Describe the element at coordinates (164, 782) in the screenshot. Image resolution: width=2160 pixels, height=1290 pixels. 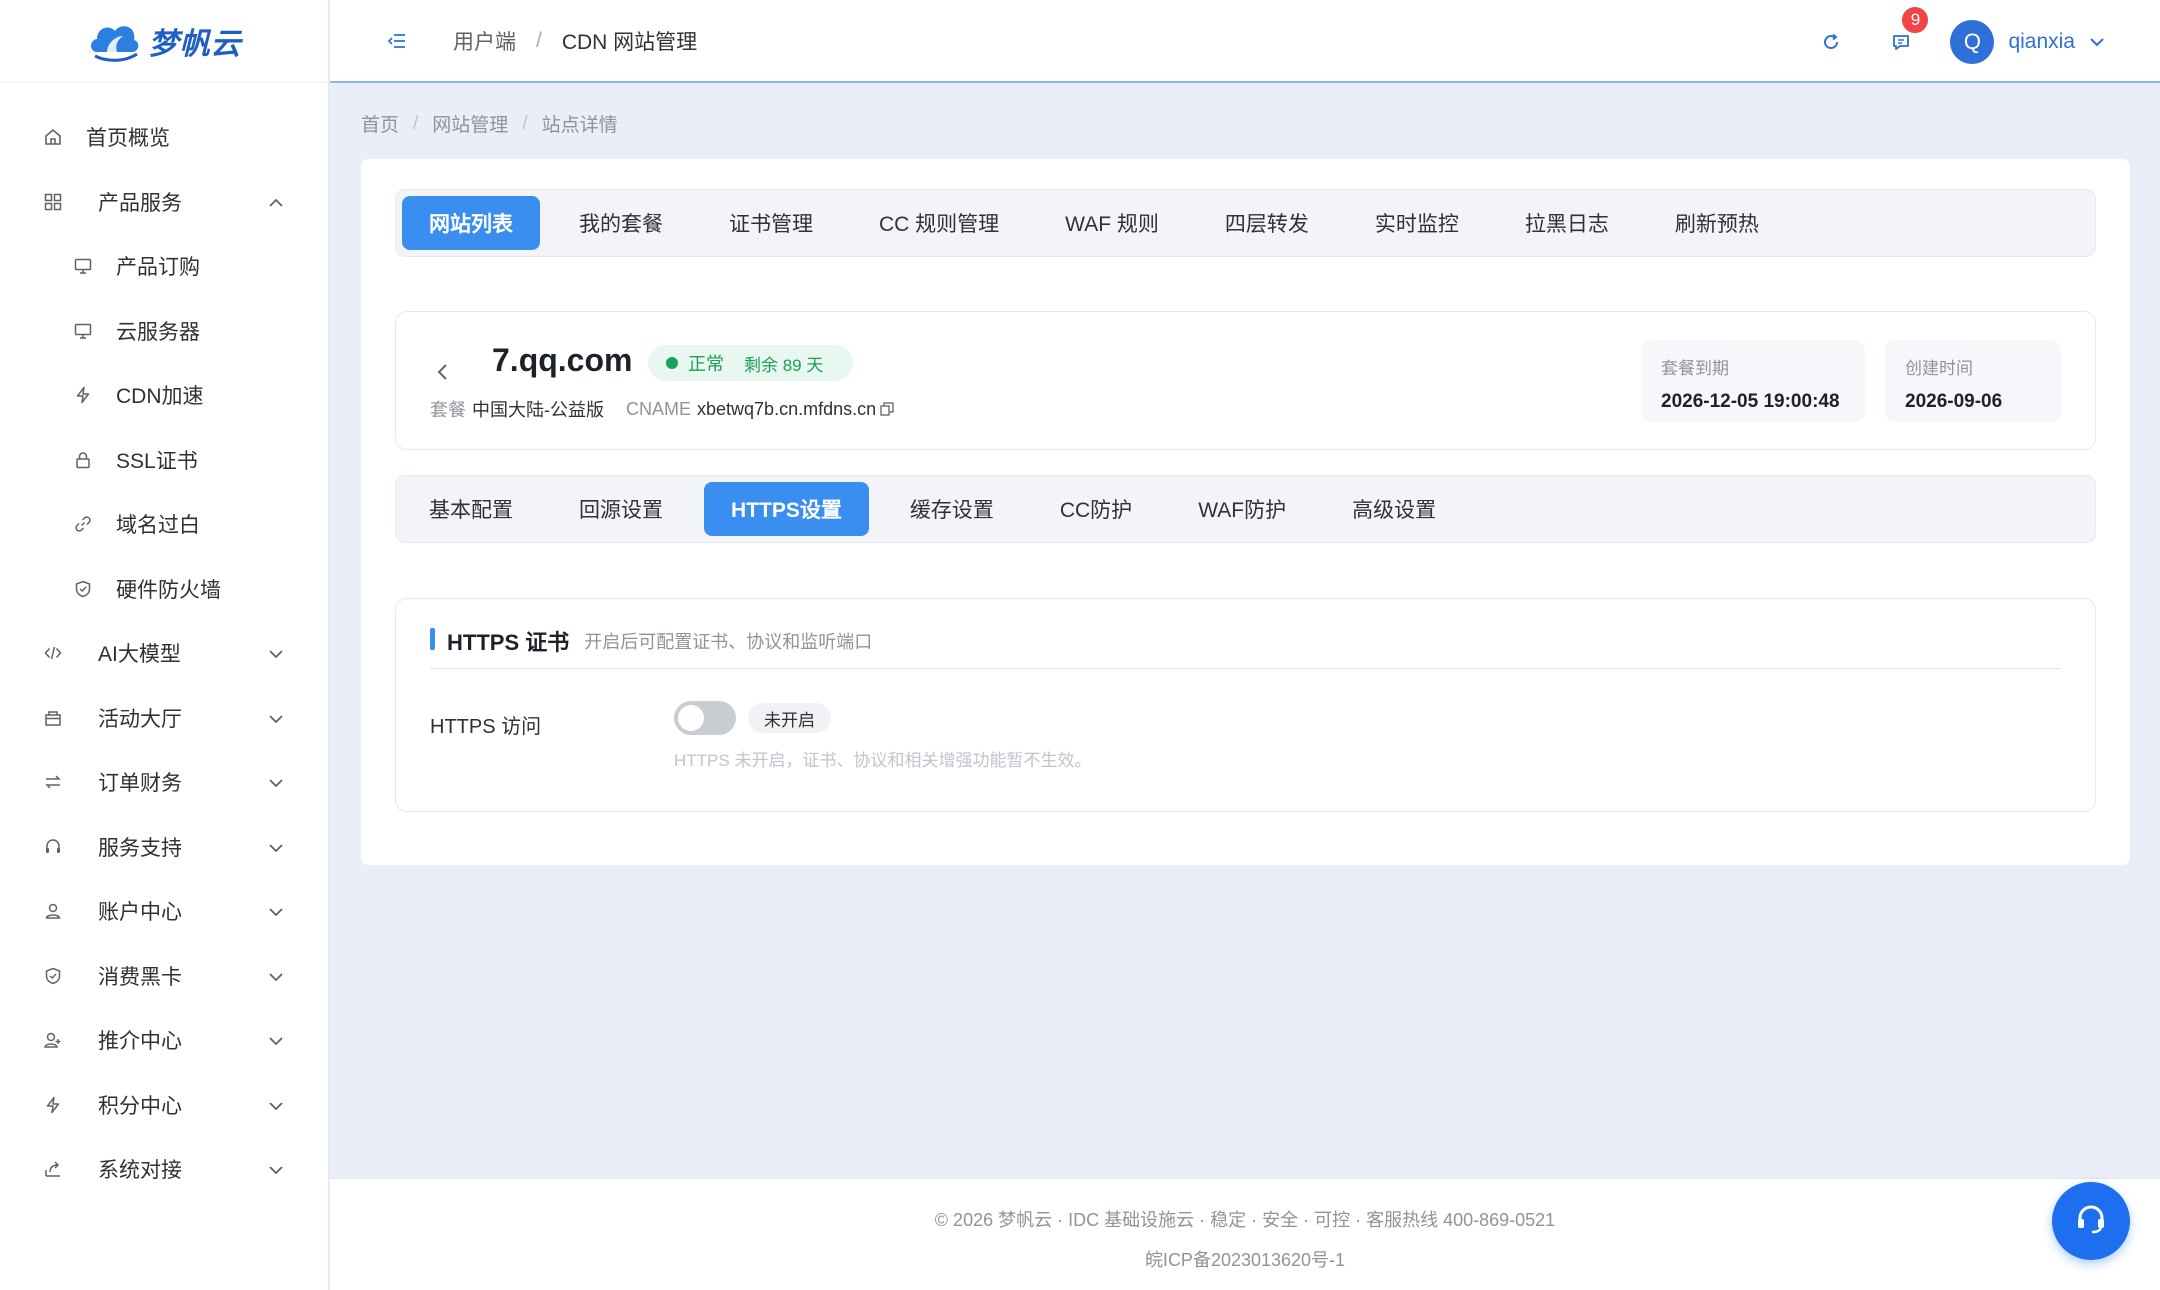
I see `sidebar-item-orders-finance: 订单财务` at that location.